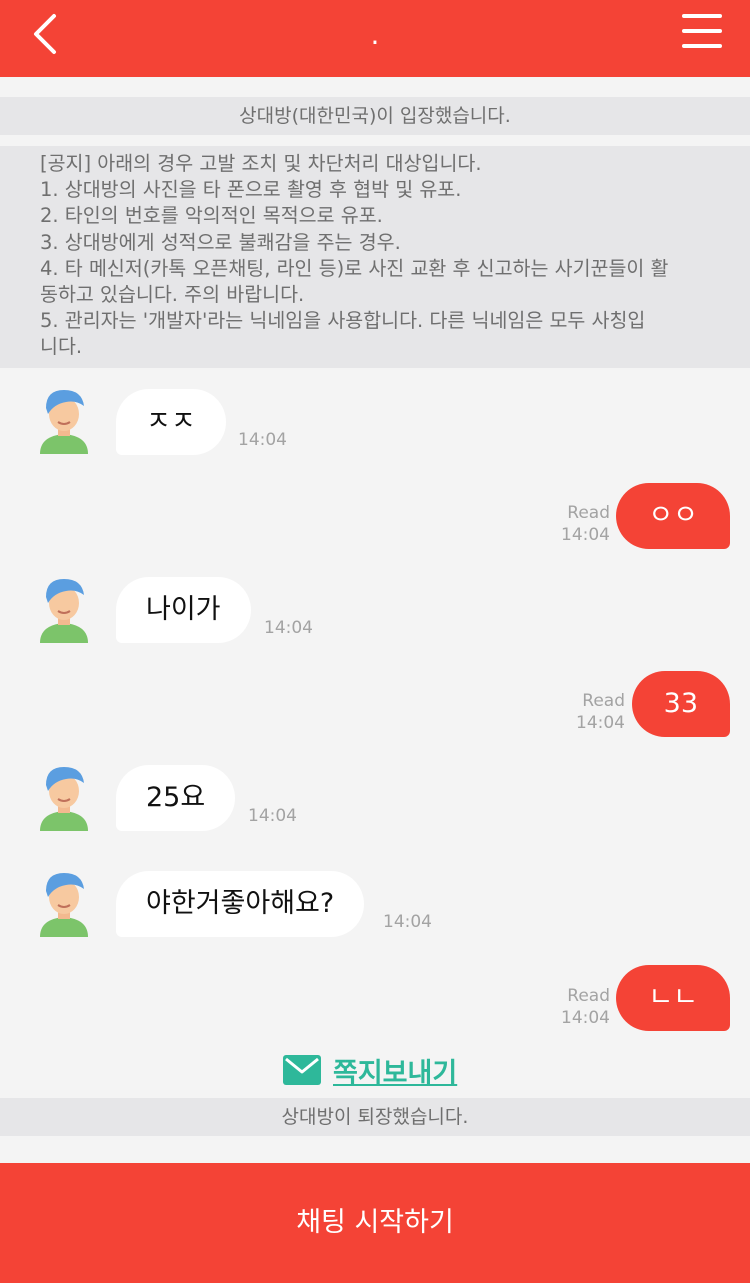  What do you see at coordinates (302, 1070) in the screenshot?
I see `envelope-icon` at bounding box center [302, 1070].